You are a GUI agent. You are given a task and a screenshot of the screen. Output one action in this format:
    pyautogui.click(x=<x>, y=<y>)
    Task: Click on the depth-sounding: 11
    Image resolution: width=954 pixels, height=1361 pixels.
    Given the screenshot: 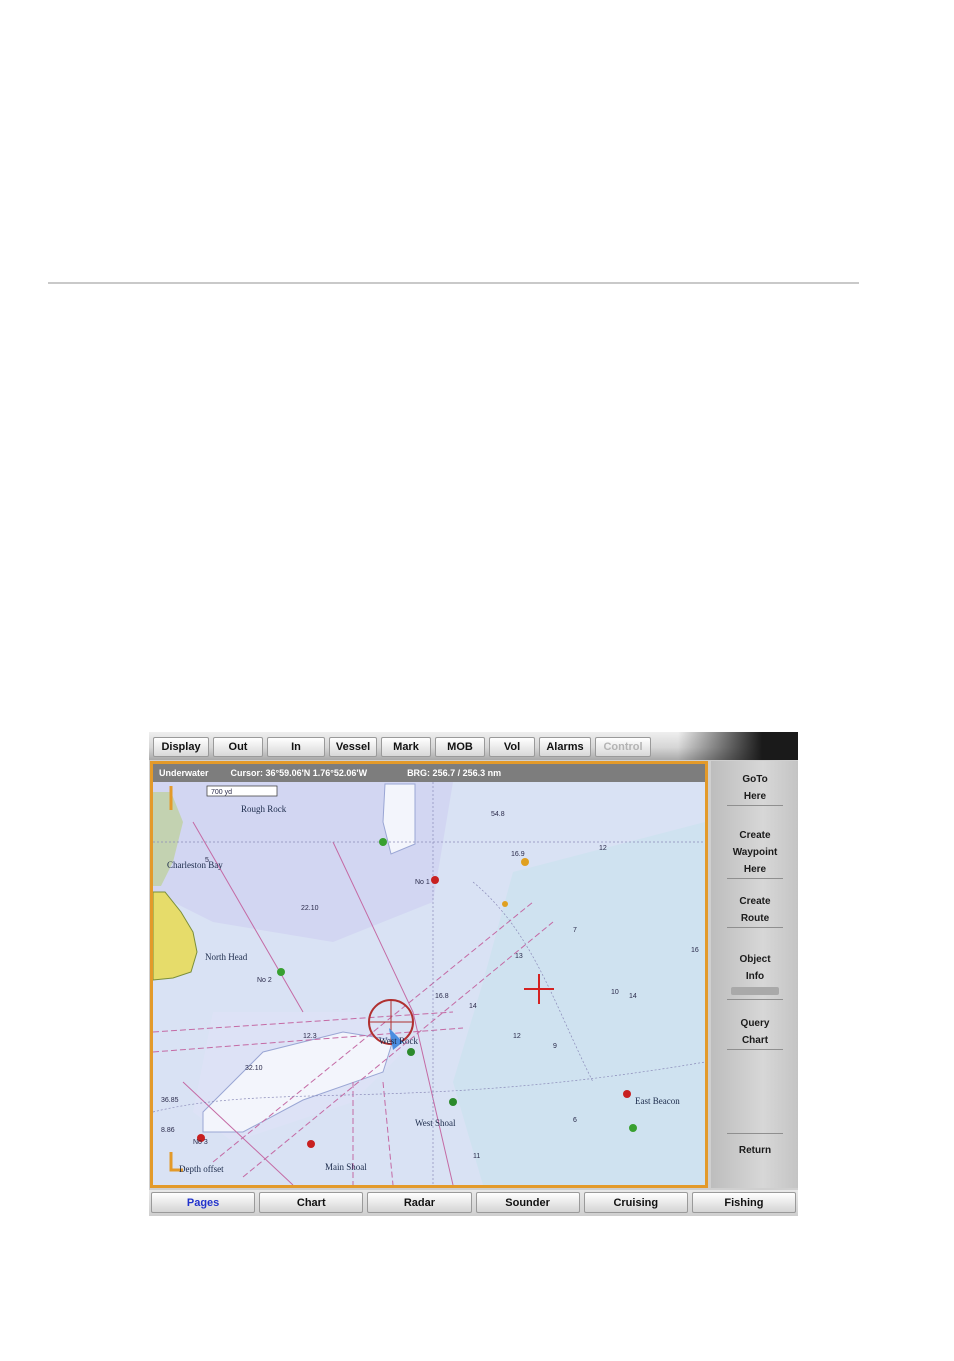 What is the action you would take?
    pyautogui.click(x=476, y=1156)
    